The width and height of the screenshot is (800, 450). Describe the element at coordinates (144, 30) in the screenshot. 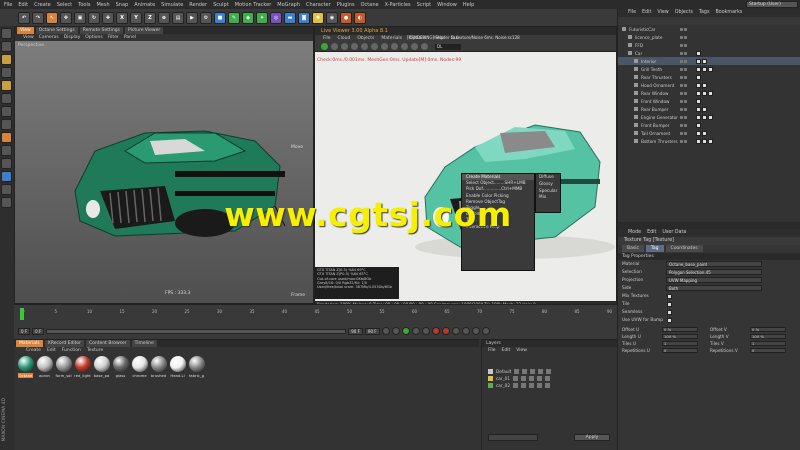

I see `tab-picture-viewer: Picture Viewer` at that location.